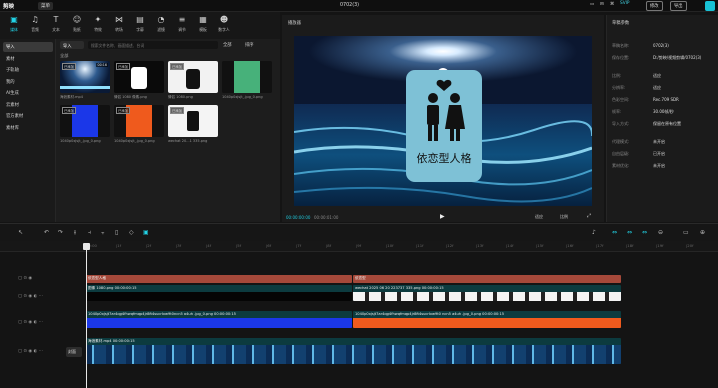  I want to click on zoom-in-icon: ⊕, so click(702, 232).